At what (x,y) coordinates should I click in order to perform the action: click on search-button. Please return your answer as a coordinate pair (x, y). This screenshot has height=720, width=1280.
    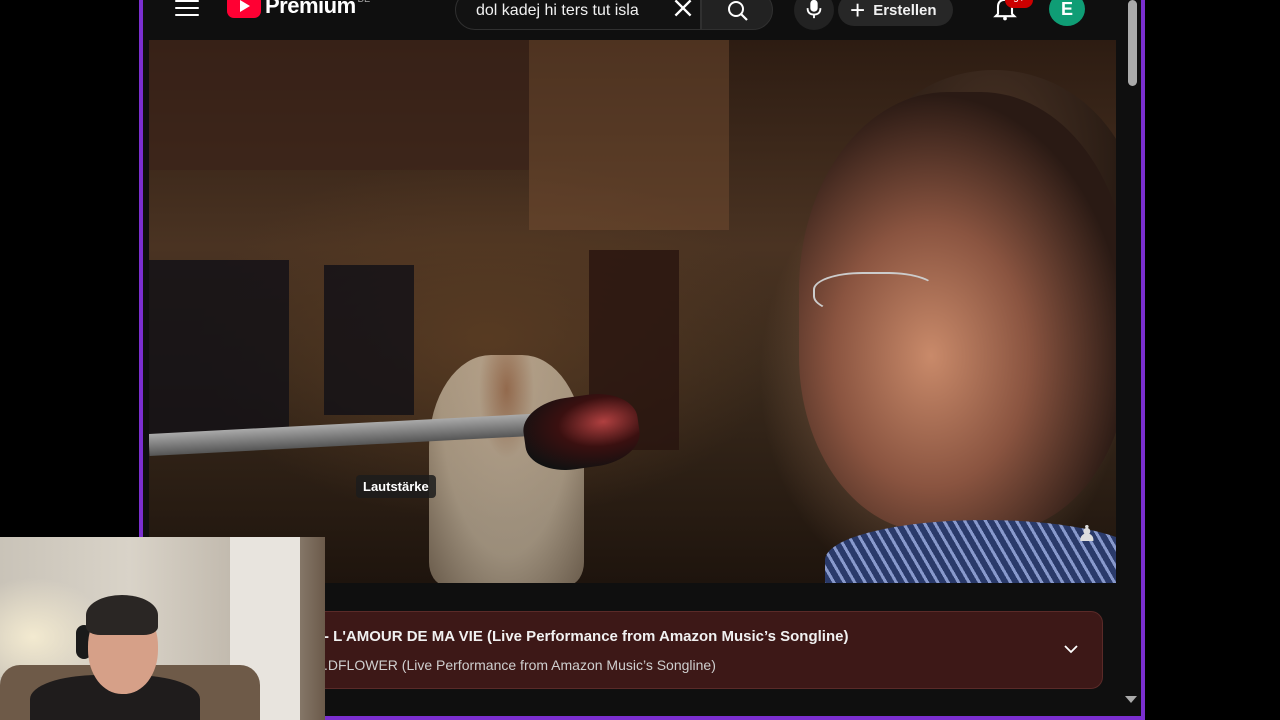
    Looking at the image, I should click on (737, 15).